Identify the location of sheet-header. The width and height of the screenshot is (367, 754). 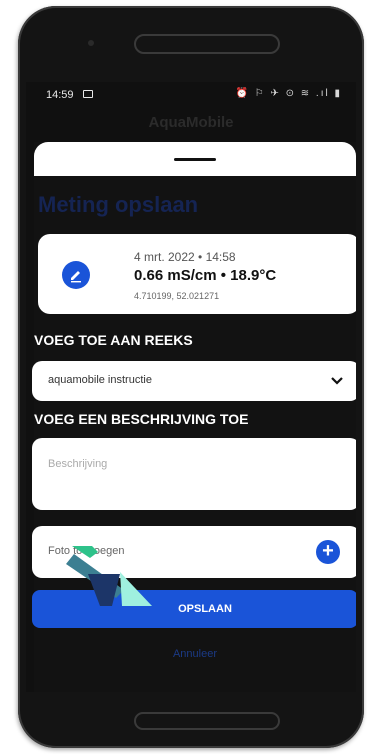
(195, 159).